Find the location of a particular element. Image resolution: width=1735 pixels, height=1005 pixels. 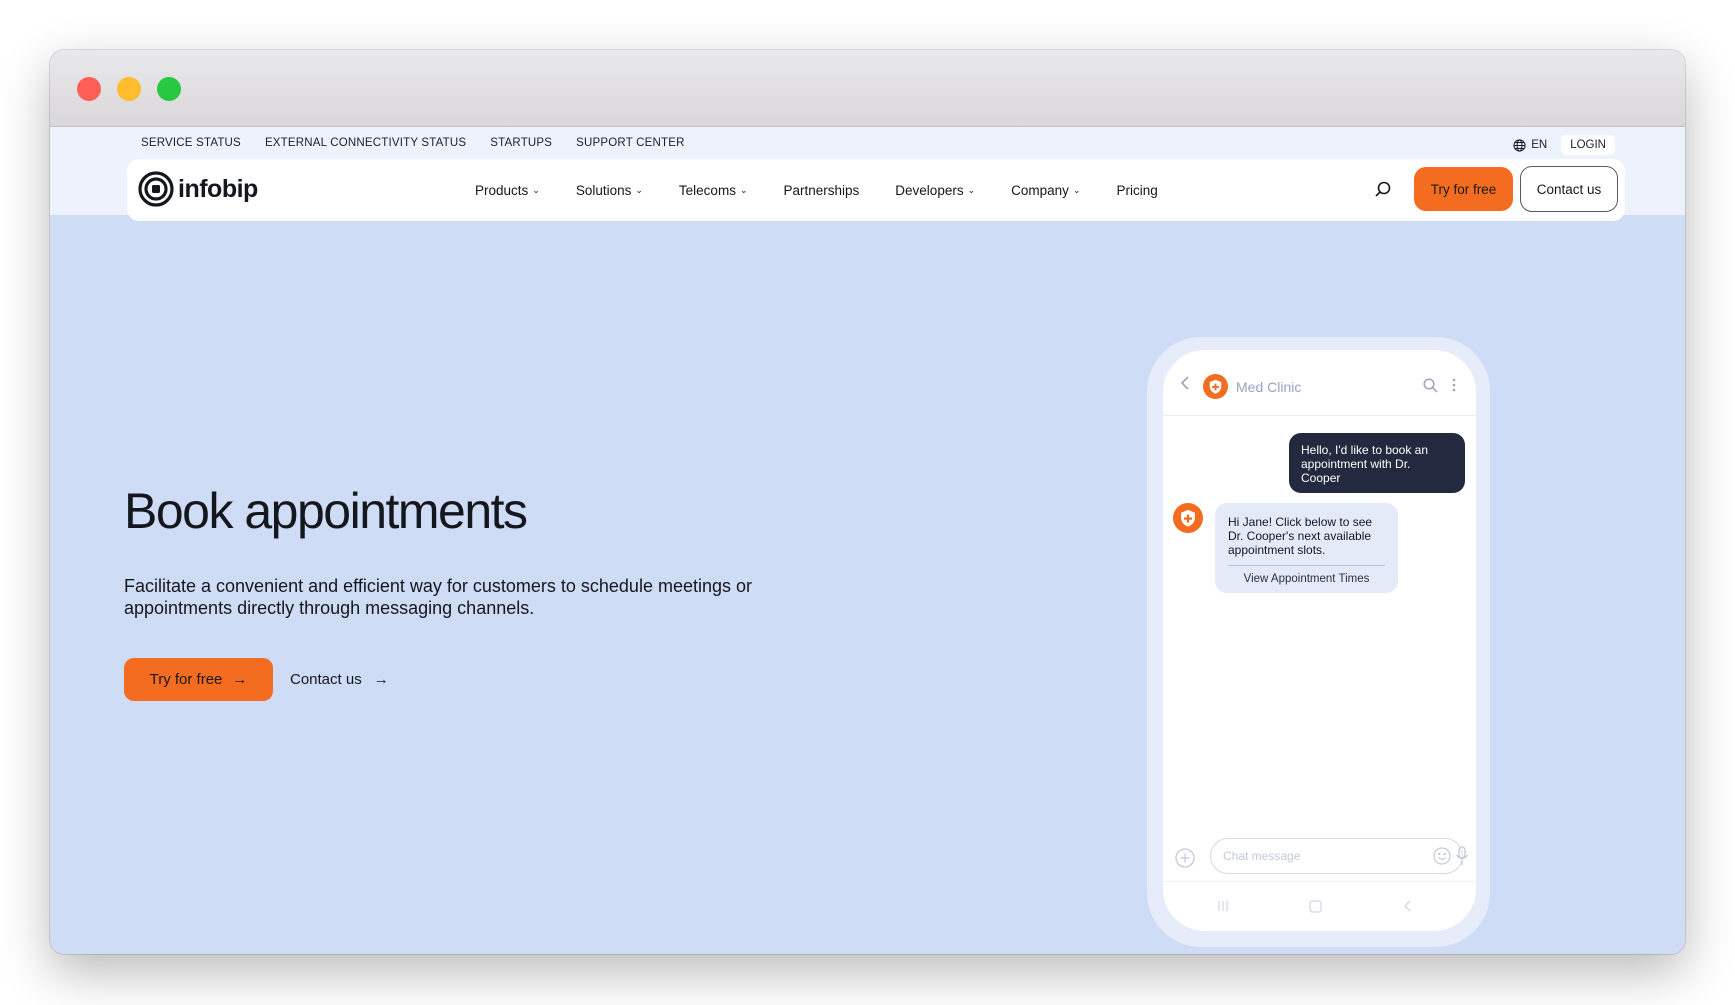

support-center-link: SUPPORT CENTER is located at coordinates (630, 143).